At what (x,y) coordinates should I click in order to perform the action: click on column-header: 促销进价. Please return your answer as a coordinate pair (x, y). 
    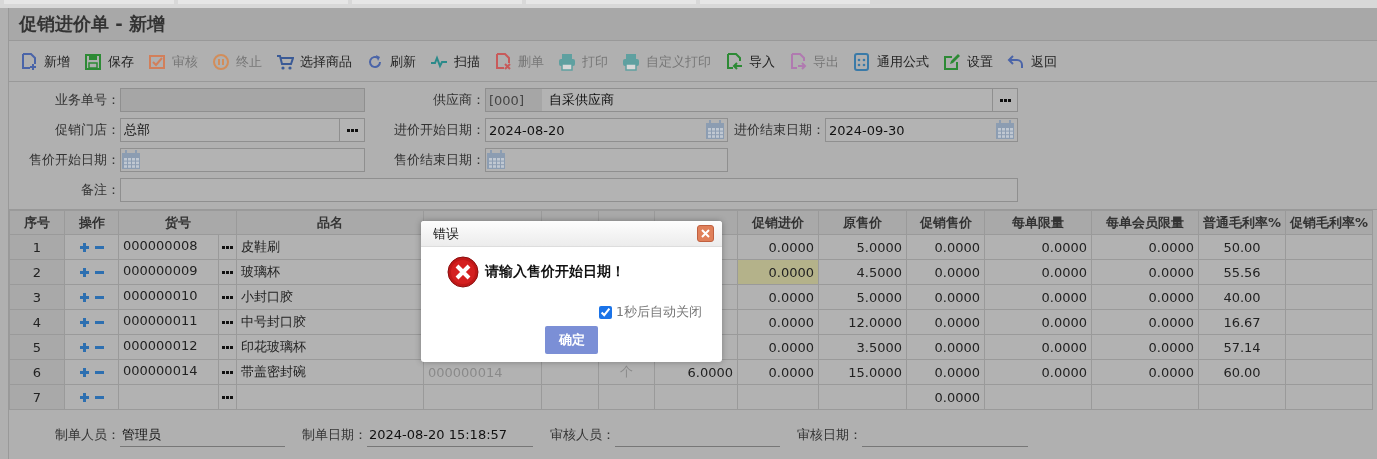
    Looking at the image, I should click on (778, 222).